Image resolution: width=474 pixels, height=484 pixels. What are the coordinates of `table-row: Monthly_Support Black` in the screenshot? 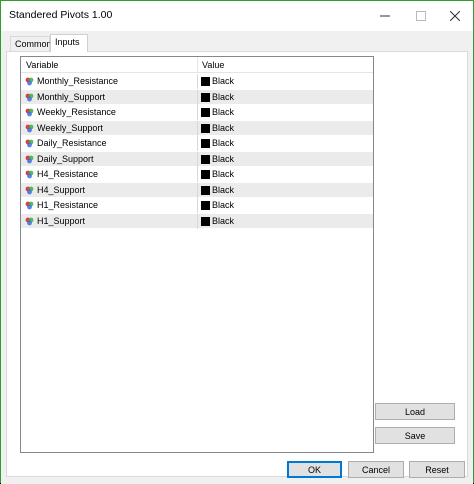 It's located at (197, 97).